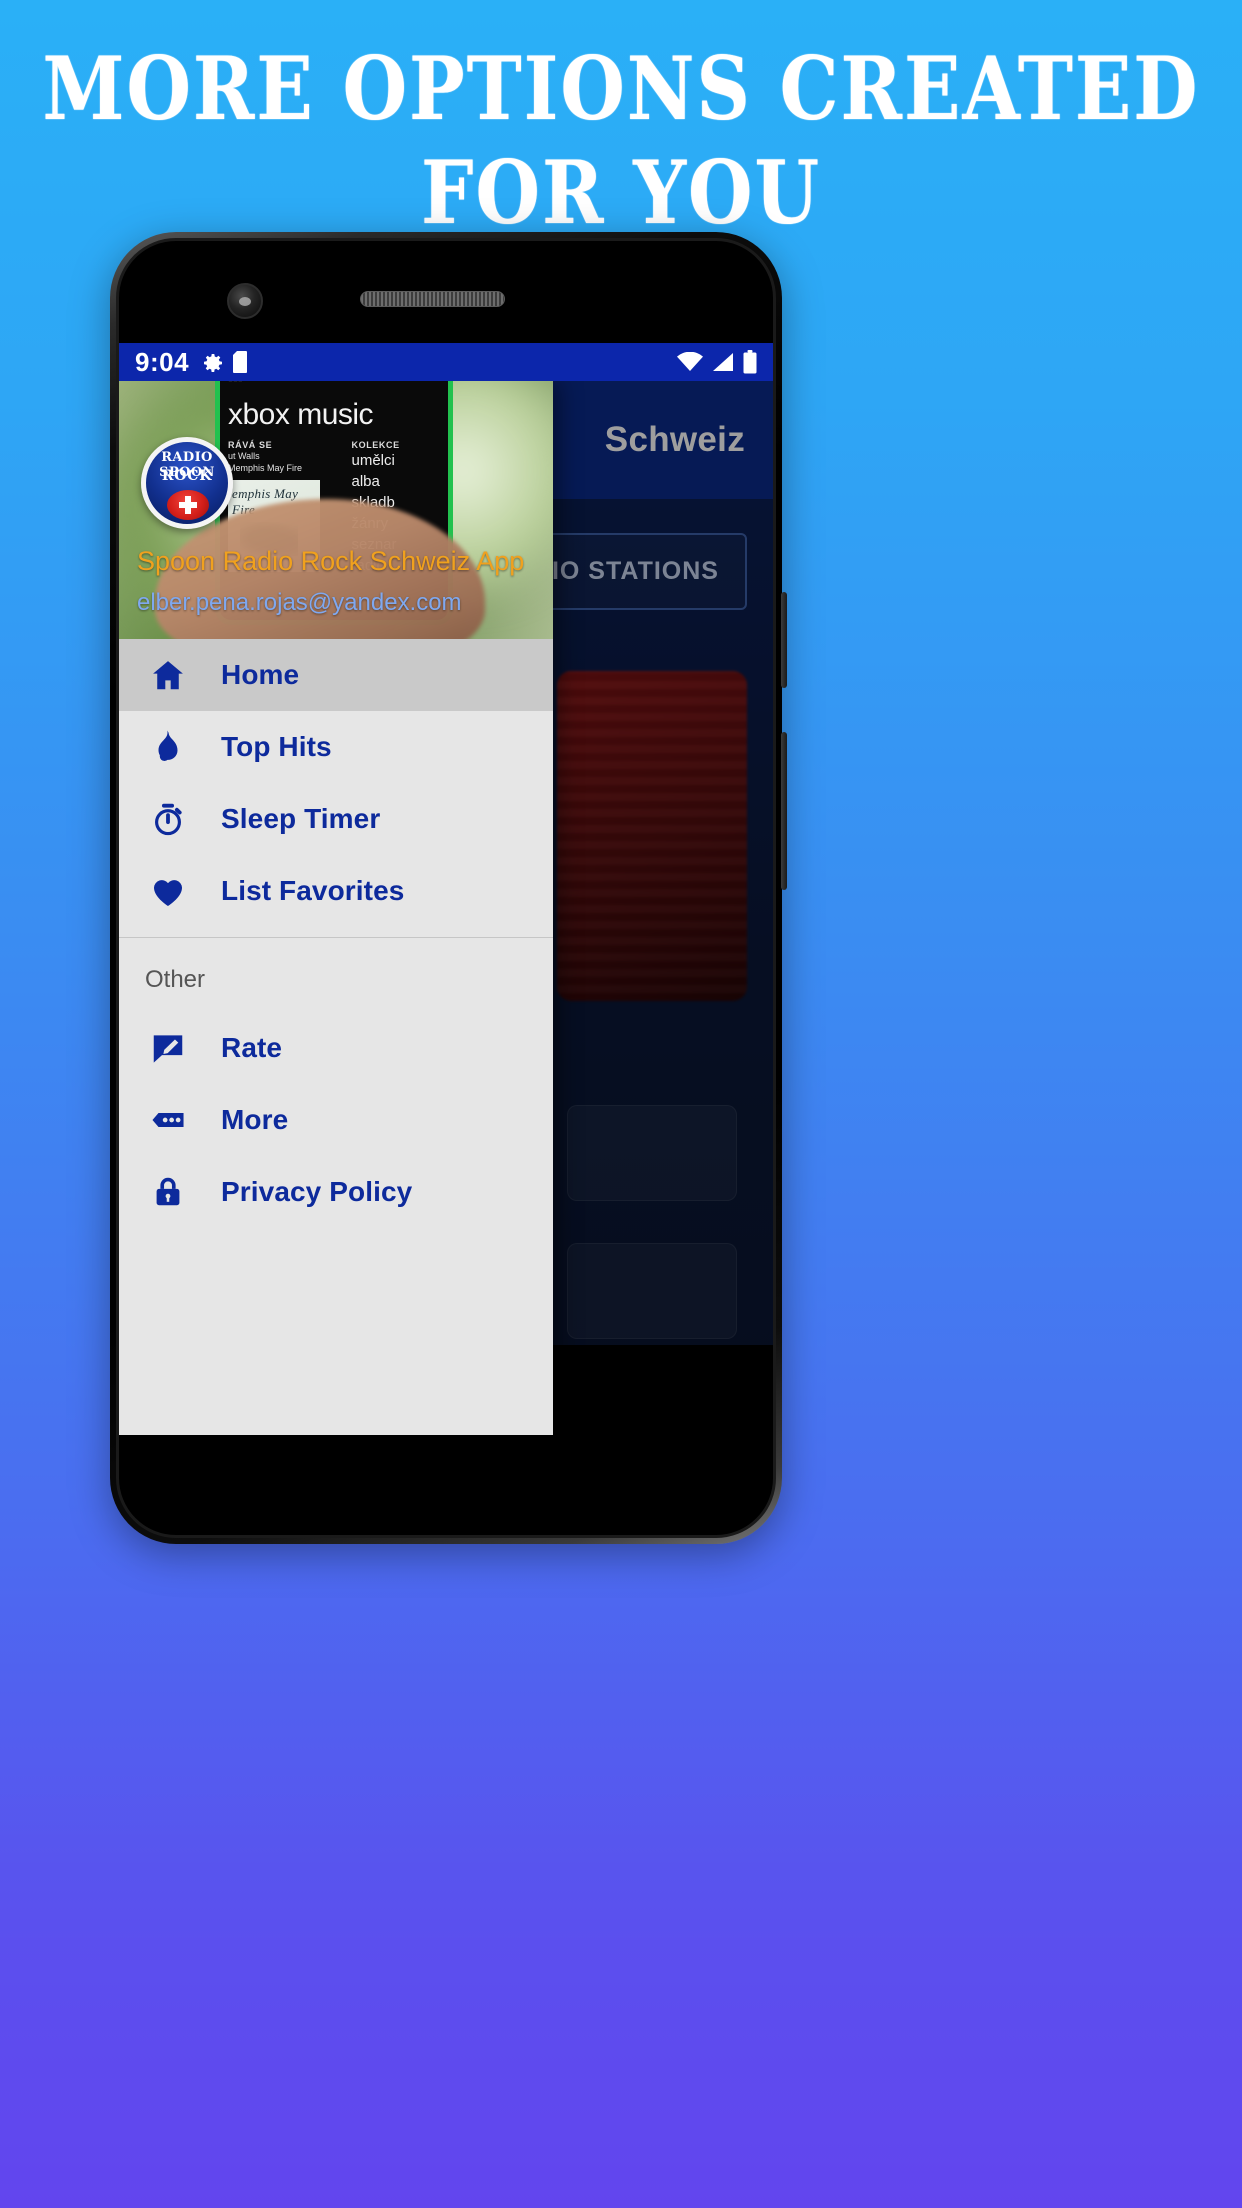  Describe the element at coordinates (331, 561) in the screenshot. I see `drawer-app-name: Spoon Radio Rock Schweiz App` at that location.